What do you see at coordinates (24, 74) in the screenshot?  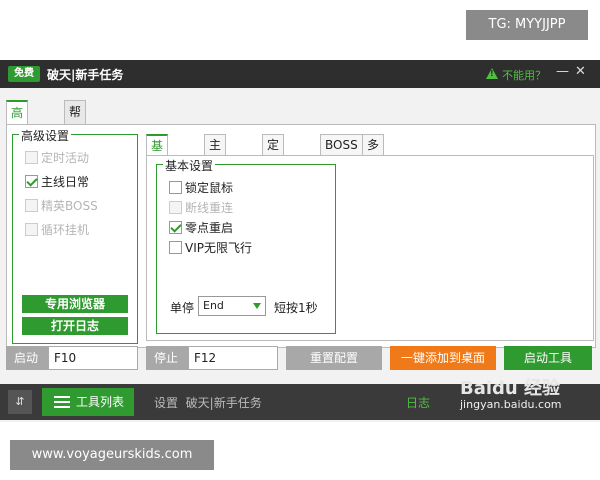 I see `free-badge: 免费` at bounding box center [24, 74].